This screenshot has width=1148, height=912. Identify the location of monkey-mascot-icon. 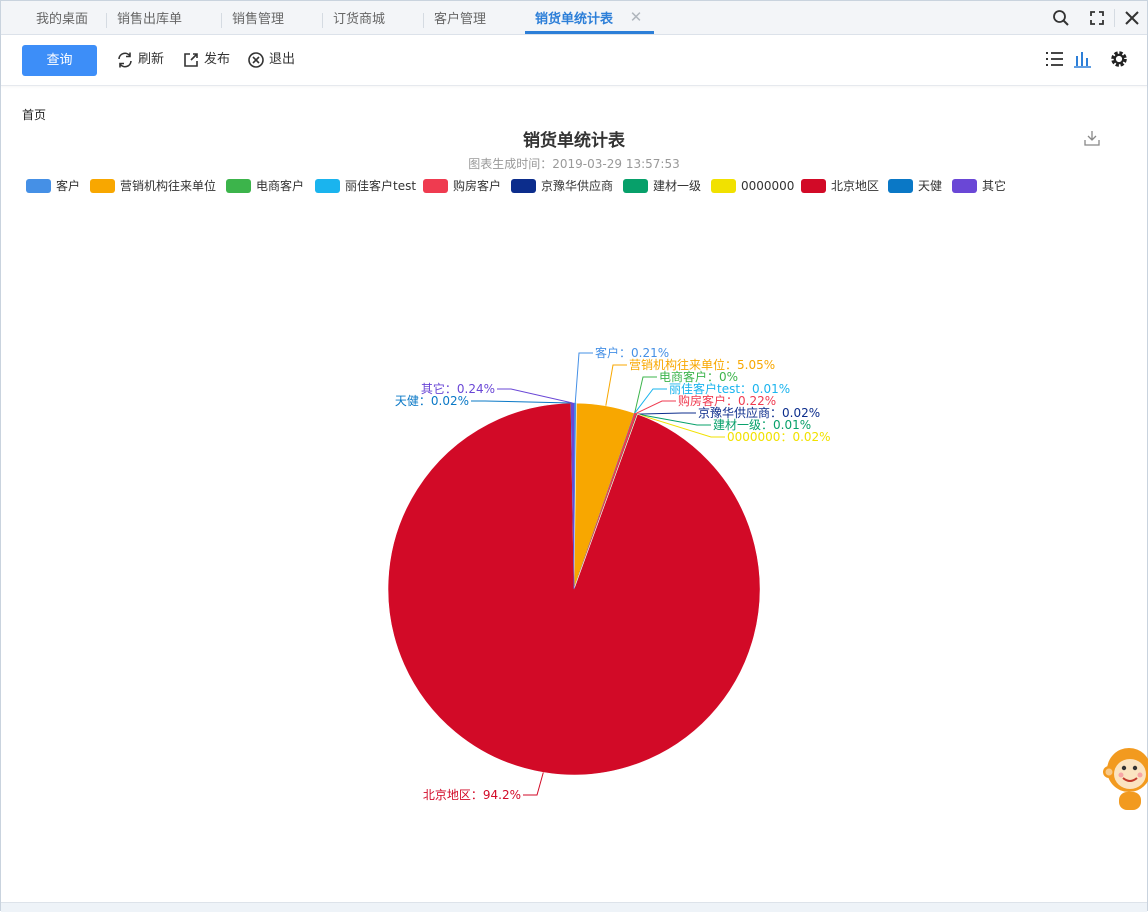
(1125, 776).